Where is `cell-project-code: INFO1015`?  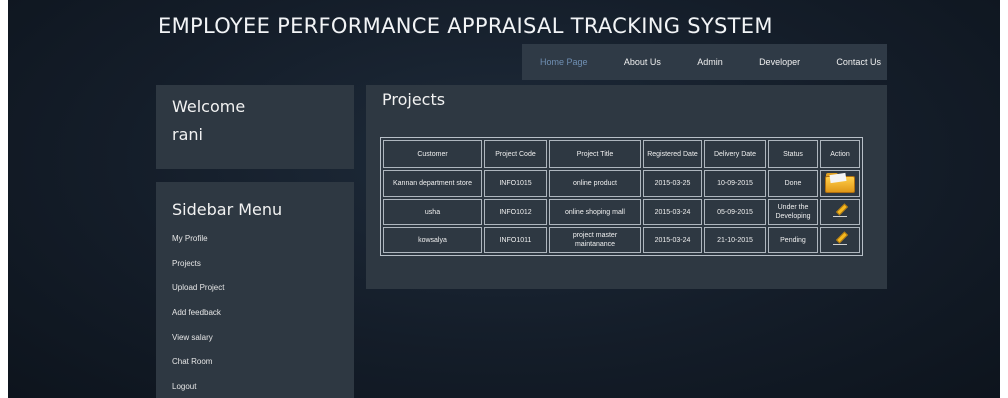 cell-project-code: INFO1015 is located at coordinates (515, 183).